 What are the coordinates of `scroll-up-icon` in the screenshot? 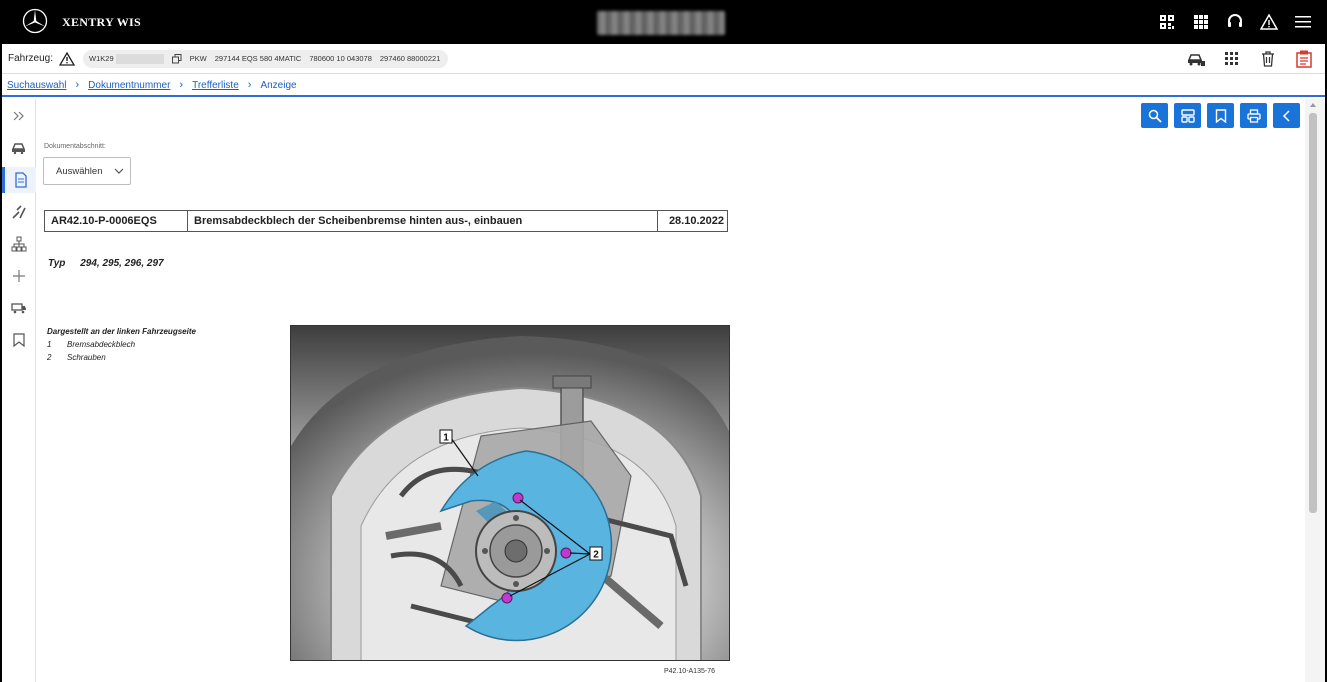 It's located at (1313, 105).